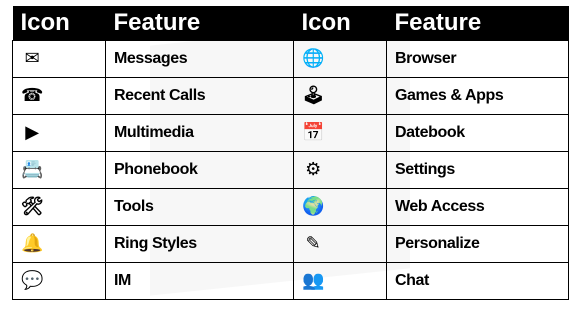  What do you see at coordinates (199, 133) in the screenshot?
I see `feature-name: Multimedia` at bounding box center [199, 133].